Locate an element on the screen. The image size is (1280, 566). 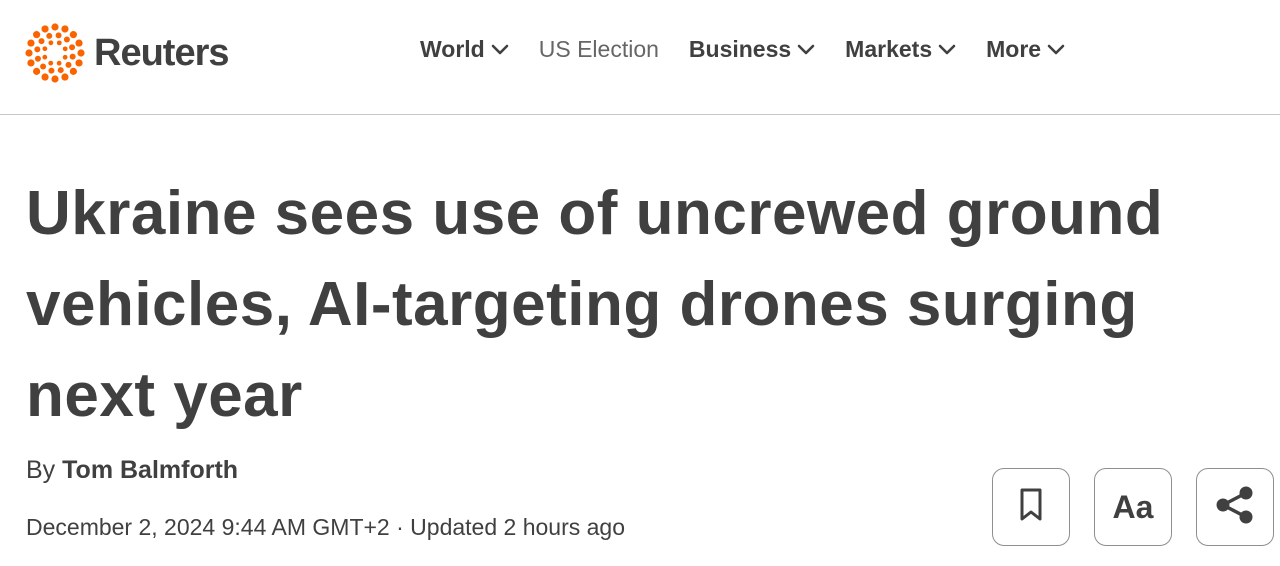
author-link: Tom Balmforth is located at coordinates (150, 470).